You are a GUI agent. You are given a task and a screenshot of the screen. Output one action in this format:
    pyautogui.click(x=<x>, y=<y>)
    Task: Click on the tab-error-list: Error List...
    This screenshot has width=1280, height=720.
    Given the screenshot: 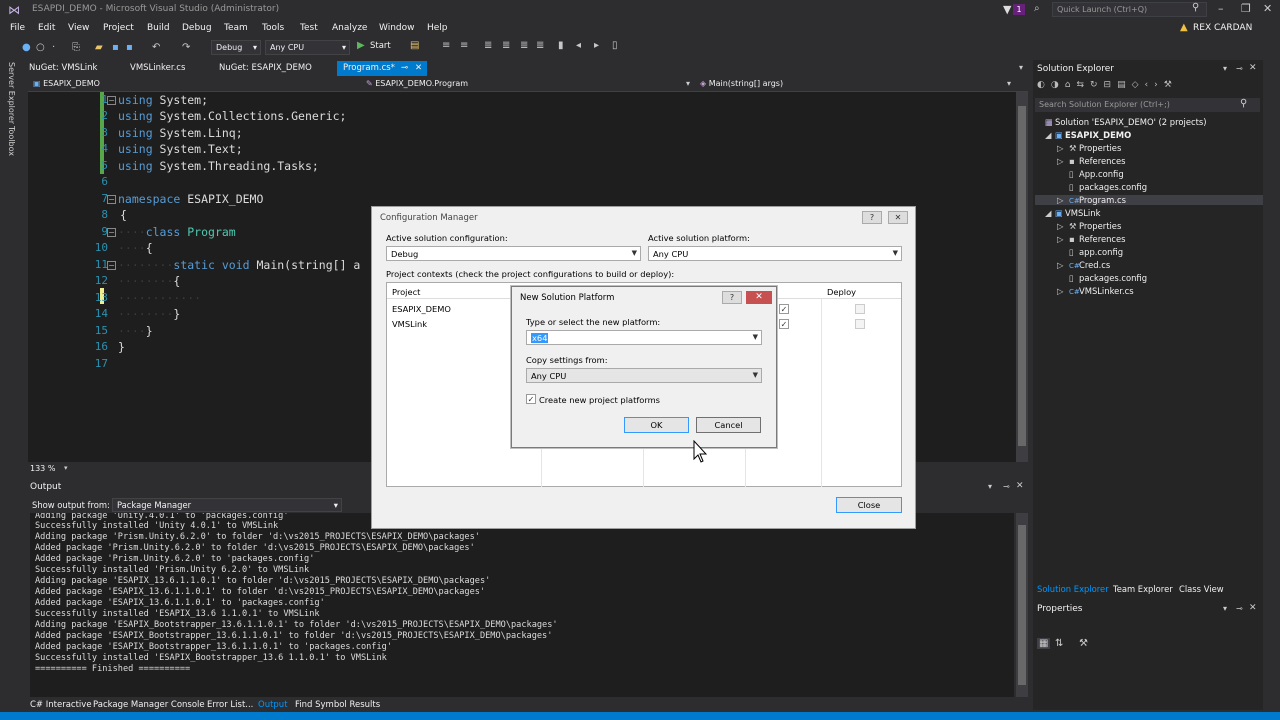 What is the action you would take?
    pyautogui.click(x=230, y=705)
    